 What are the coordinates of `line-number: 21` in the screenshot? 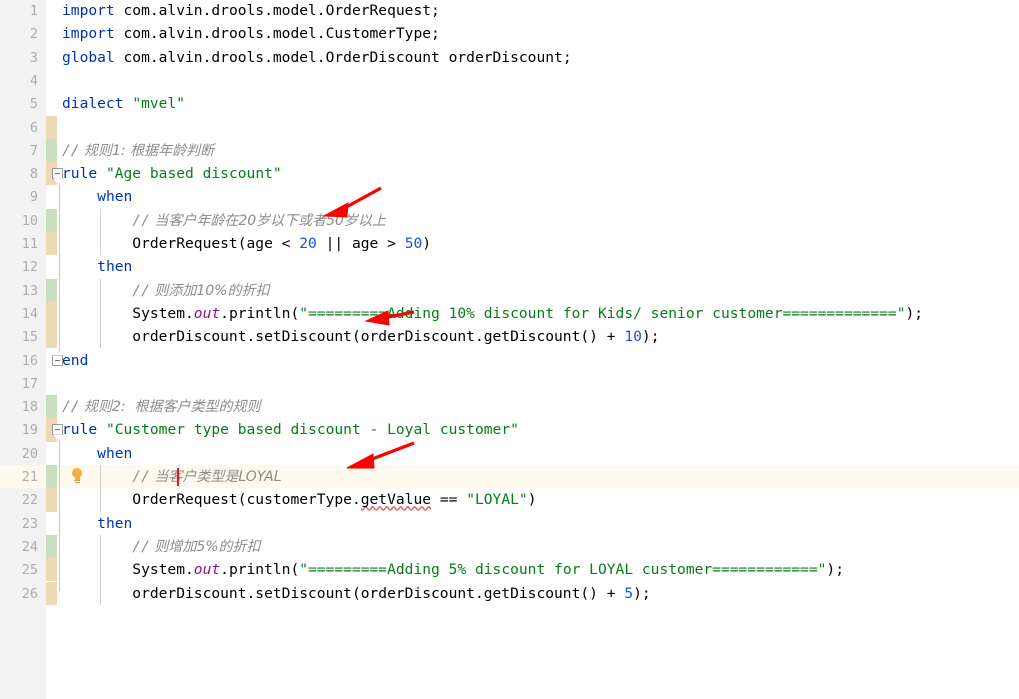 It's located at (29, 477).